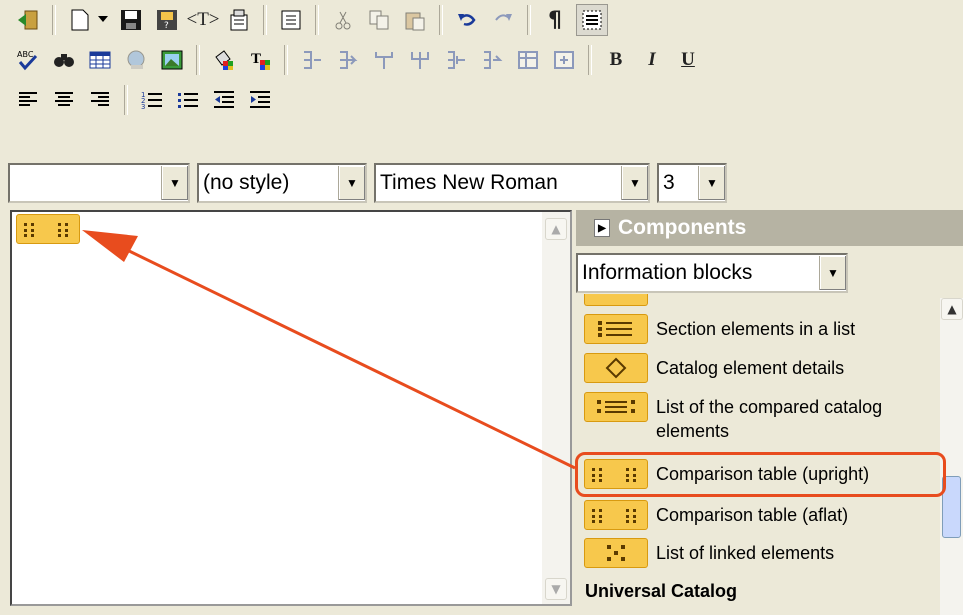  I want to click on dropdown-arrow-icon, so click(103, 19).